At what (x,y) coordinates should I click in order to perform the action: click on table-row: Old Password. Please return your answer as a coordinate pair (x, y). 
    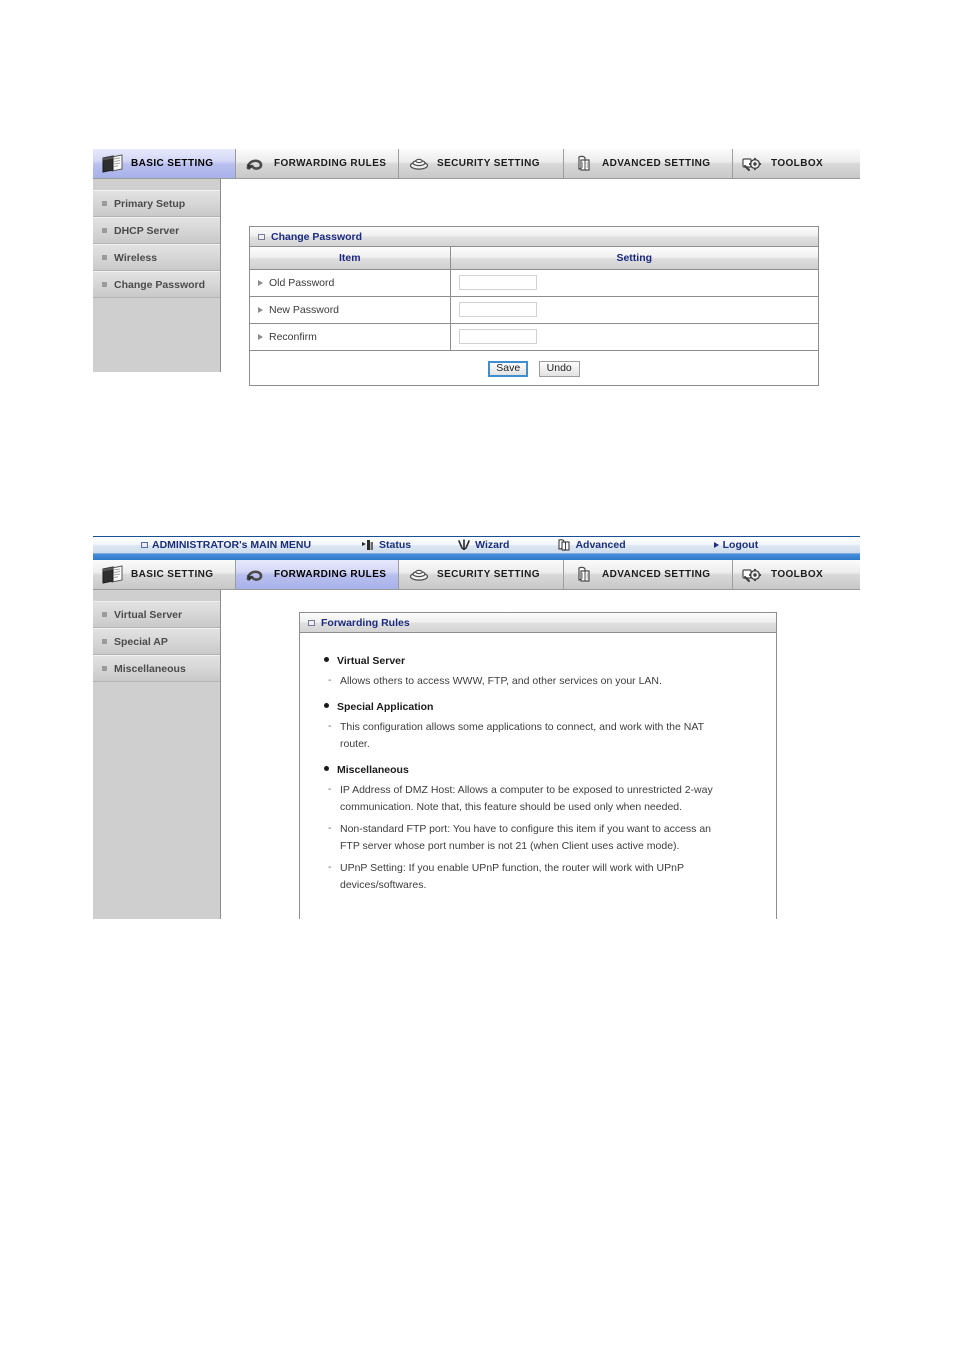
    Looking at the image, I should click on (534, 283).